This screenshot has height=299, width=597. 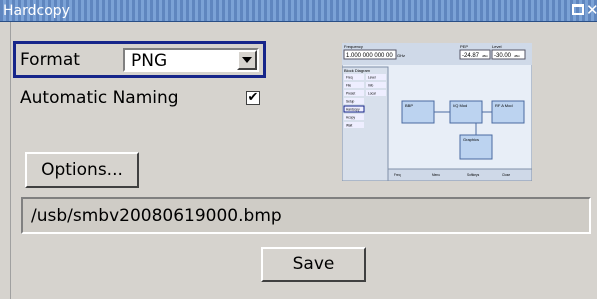 What do you see at coordinates (253, 98) in the screenshot?
I see `automatic-naming-checkbox: ✔` at bounding box center [253, 98].